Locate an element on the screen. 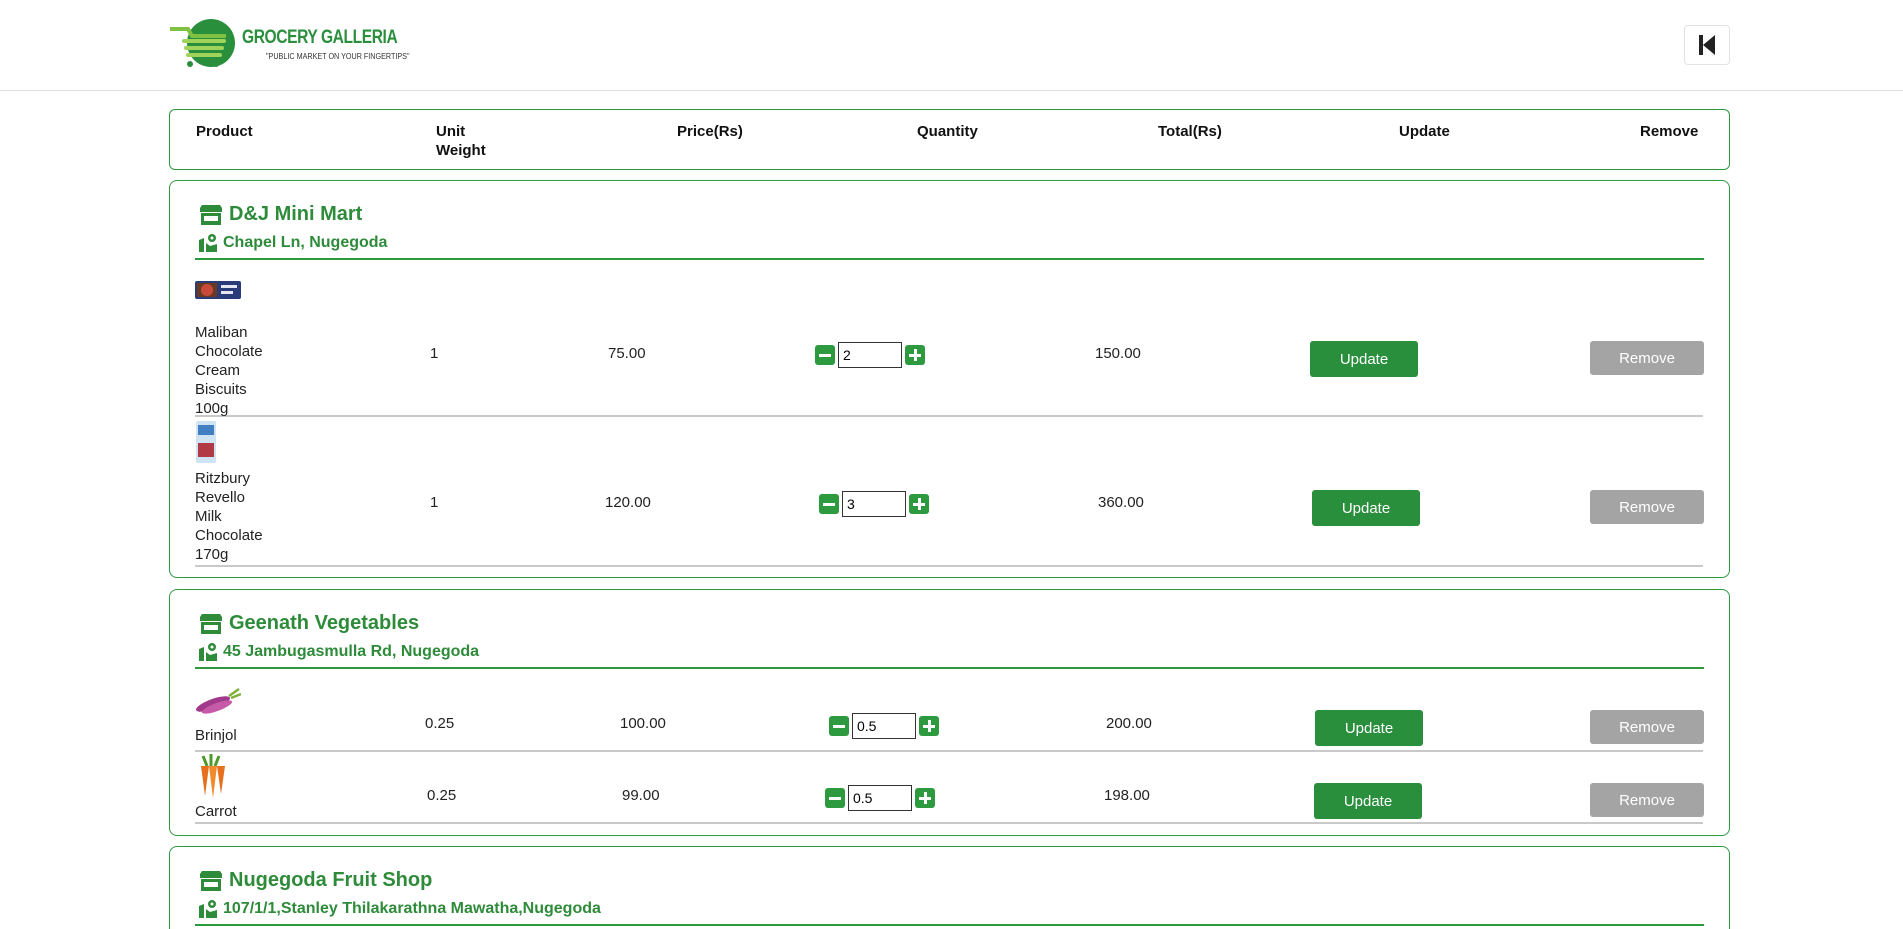 This screenshot has width=1903, height=929. product-name: Carrot is located at coordinates (216, 811).